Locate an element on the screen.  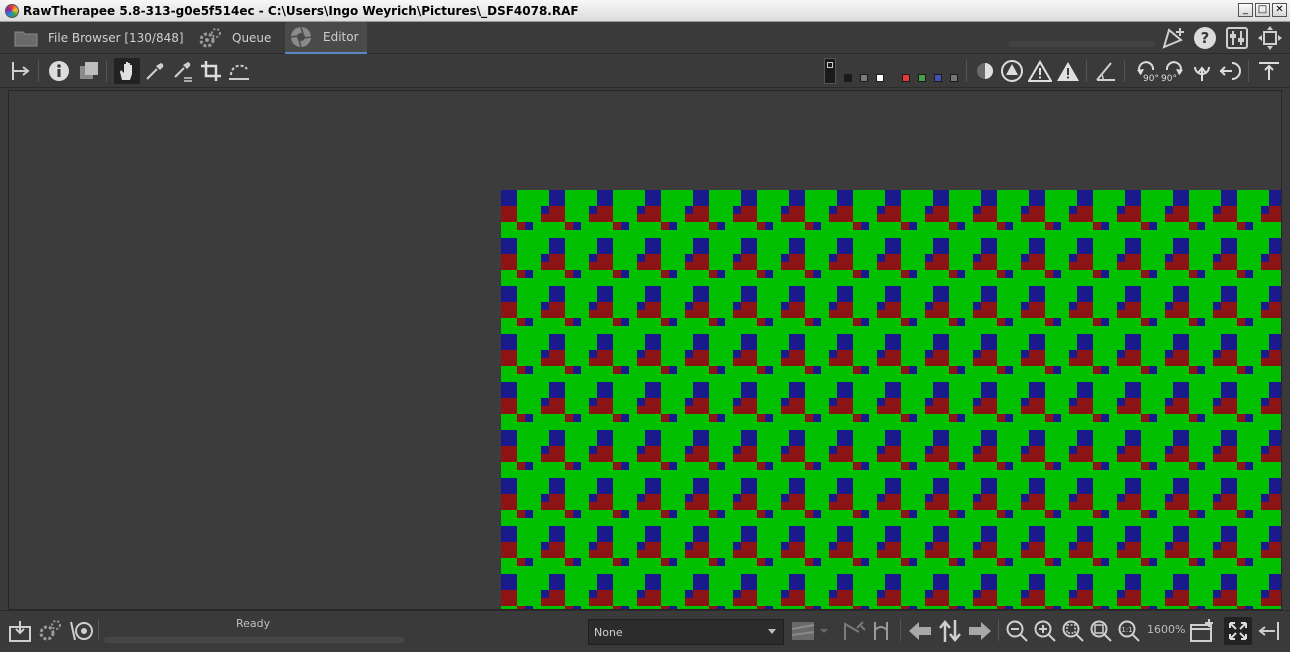
queue-add-icon is located at coordinates (50, 631).